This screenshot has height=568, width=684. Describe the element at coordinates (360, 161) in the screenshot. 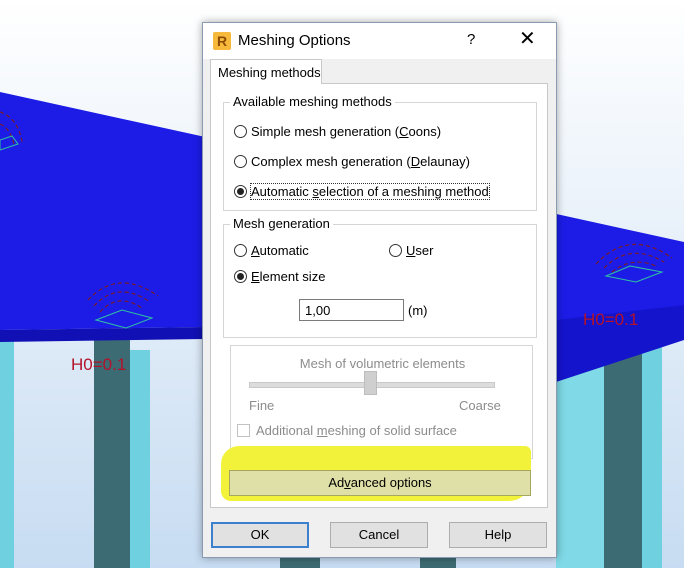

I see `radio-label: Complex mesh generation (Delaunay)` at that location.